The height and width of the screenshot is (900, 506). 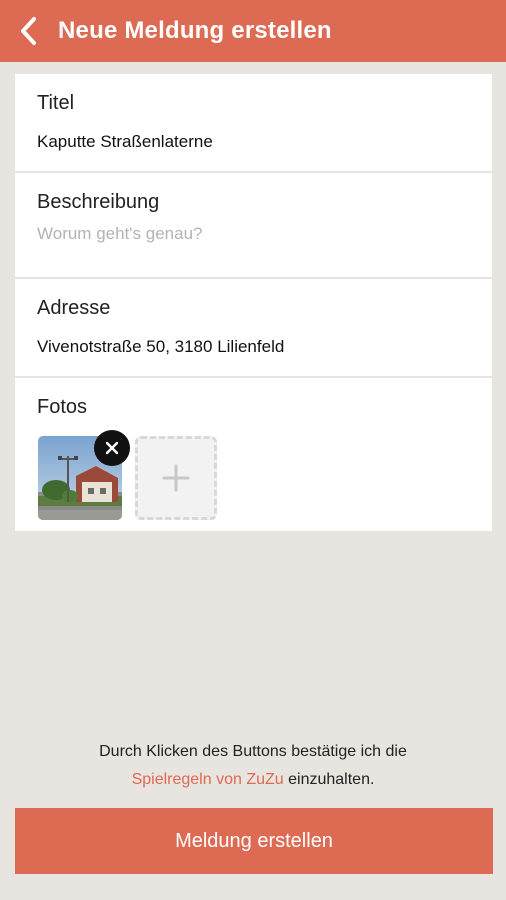 I want to click on submit-button: Meldung erstellen, so click(x=254, y=841).